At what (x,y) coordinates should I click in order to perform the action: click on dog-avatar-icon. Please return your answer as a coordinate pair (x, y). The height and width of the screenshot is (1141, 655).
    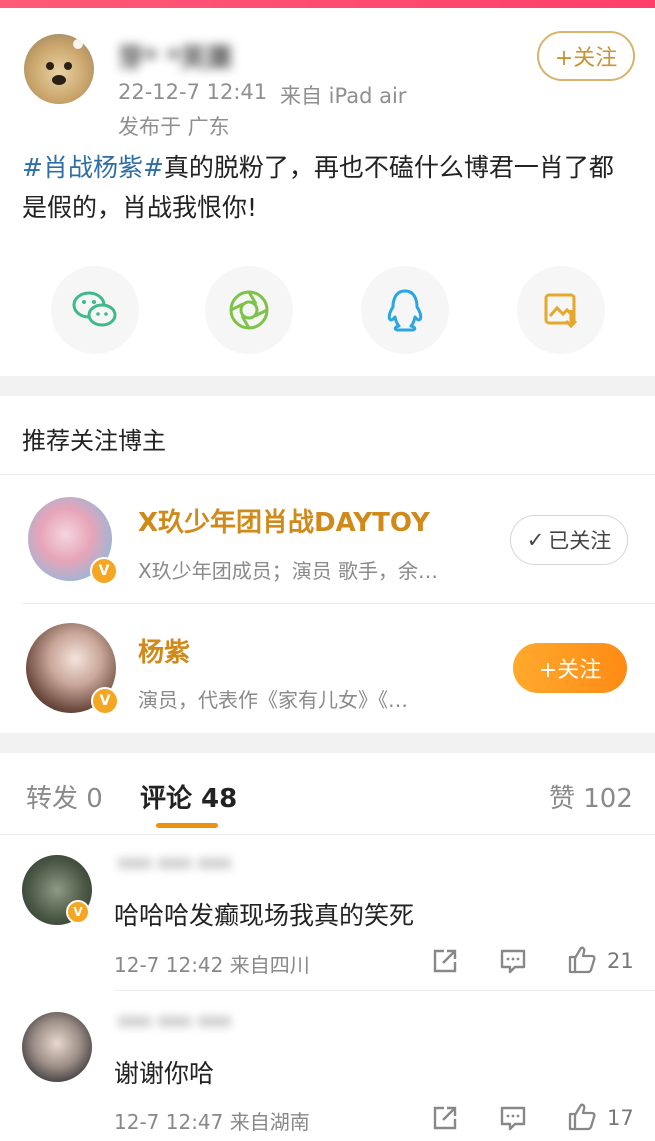
    Looking at the image, I should click on (64, 62).